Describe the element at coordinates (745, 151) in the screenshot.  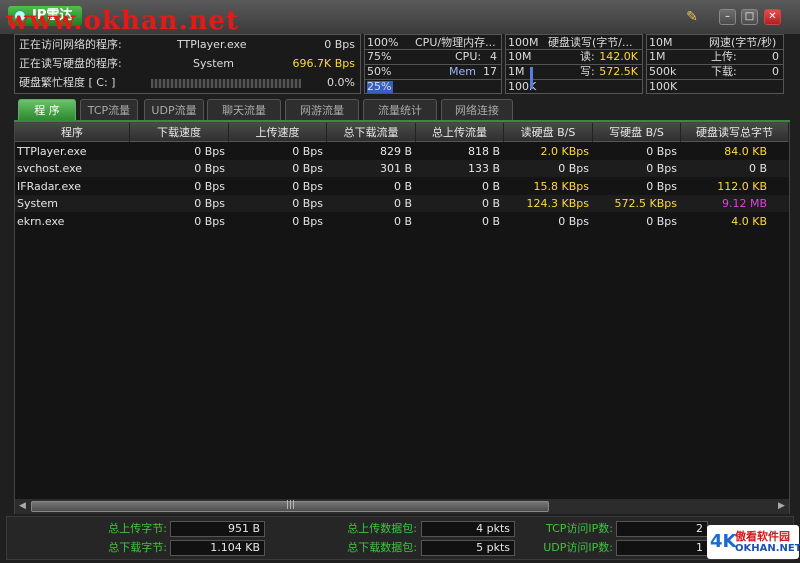
I see `cell-disk-total: 84.0 KB` at that location.